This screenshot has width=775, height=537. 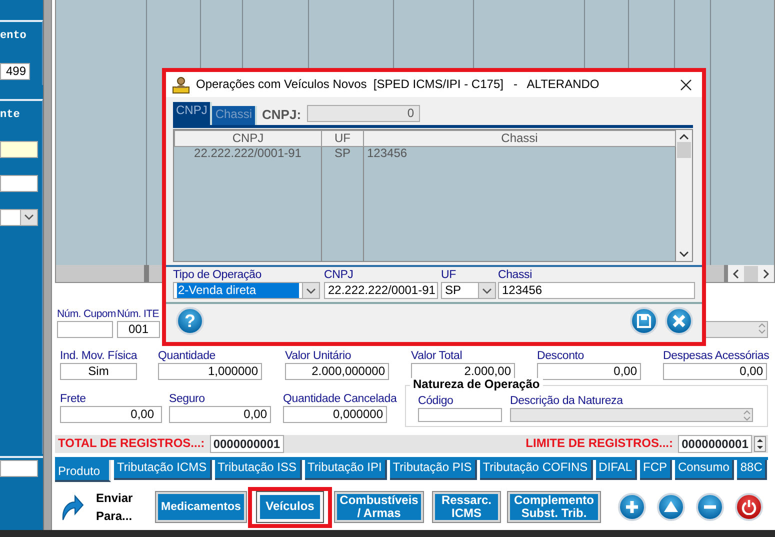 What do you see at coordinates (381, 290) in the screenshot?
I see `input-field: 22.222.222/0001-91` at bounding box center [381, 290].